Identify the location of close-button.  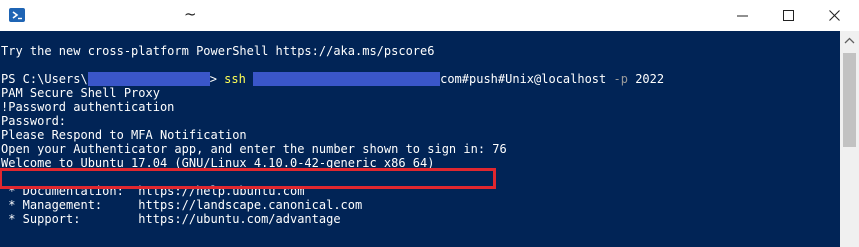
(835, 15).